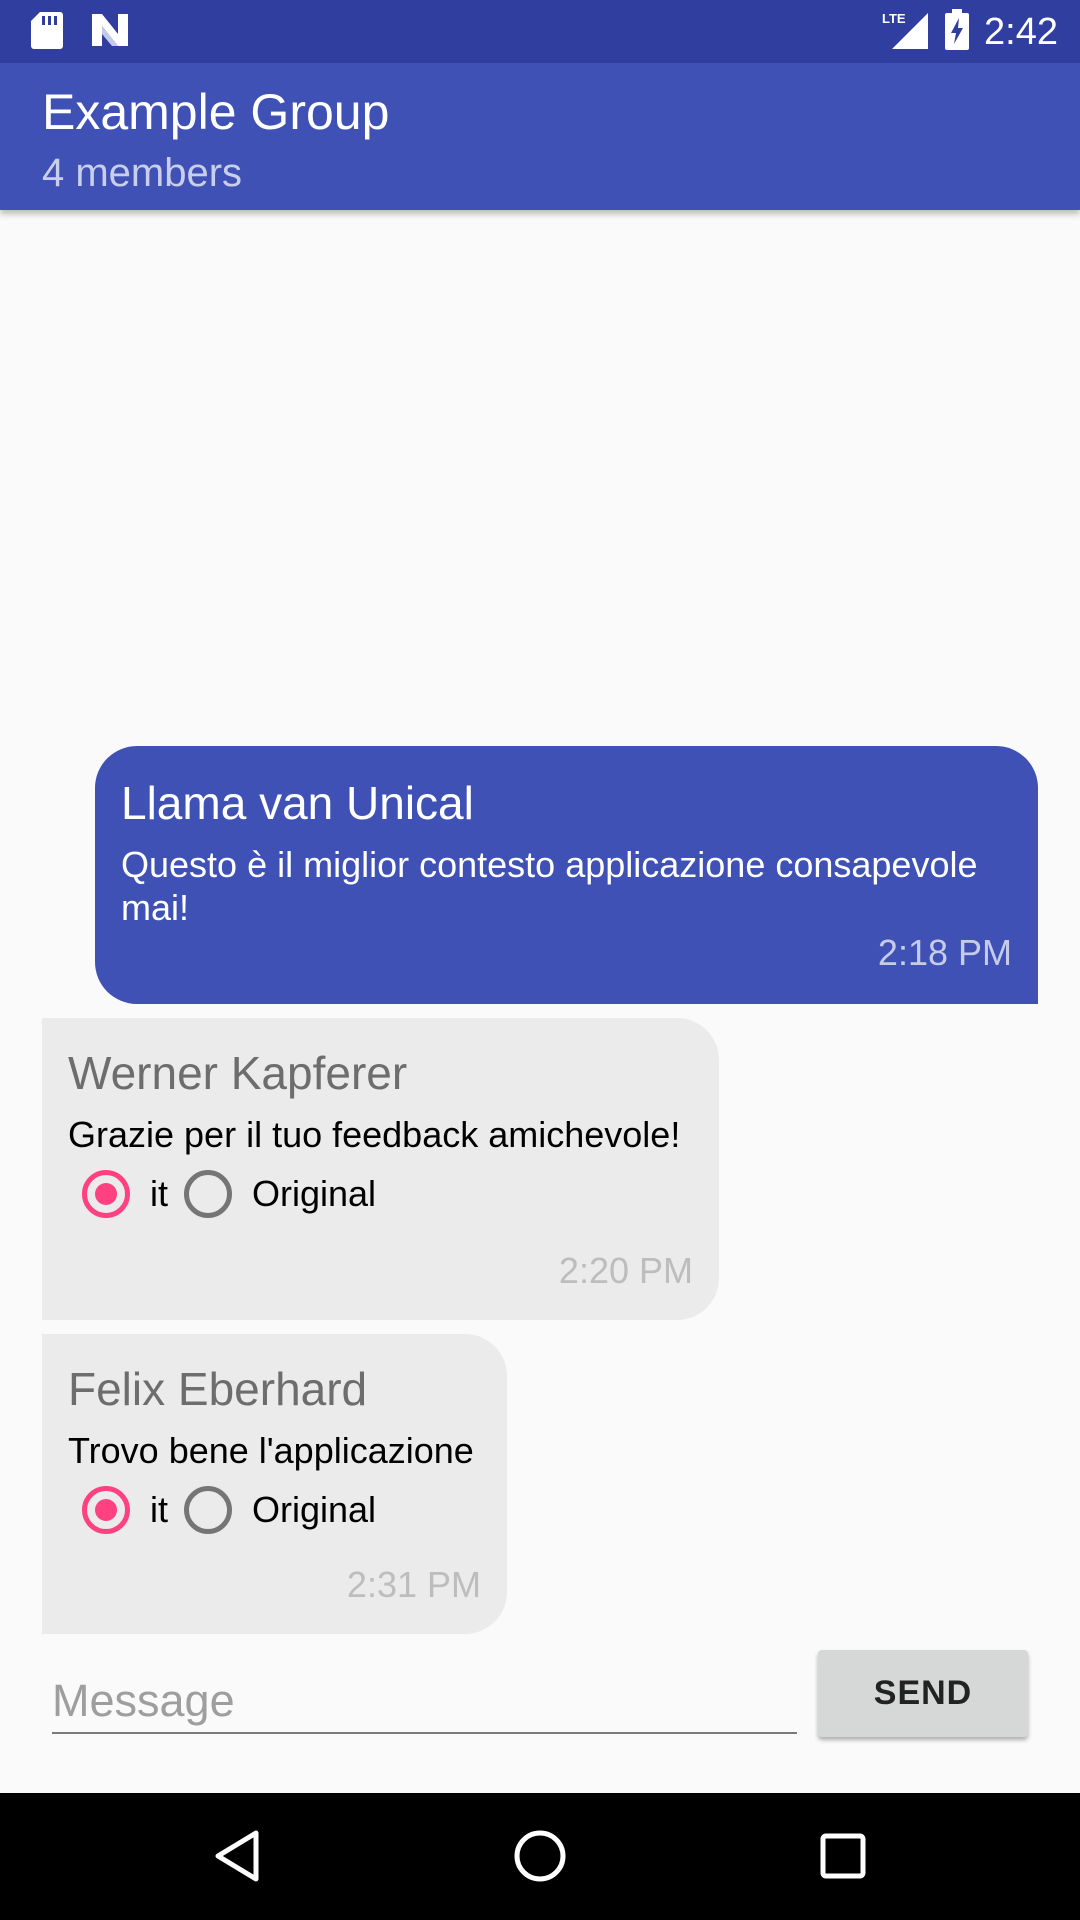  I want to click on send-button: SEND, so click(923, 1693).